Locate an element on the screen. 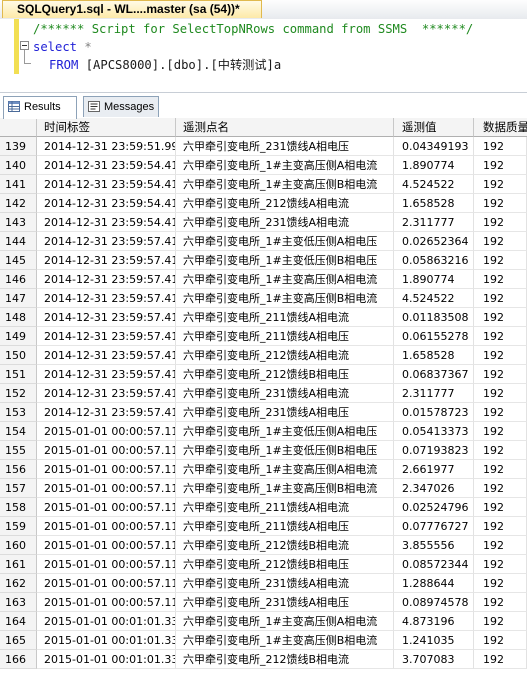  value-cell: 0.04349193 is located at coordinates (434, 146).